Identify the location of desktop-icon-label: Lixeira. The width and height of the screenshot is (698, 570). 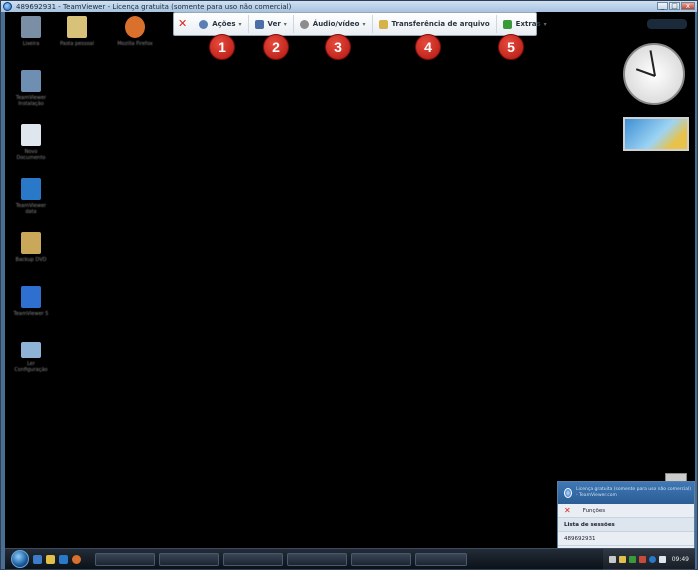
(31, 44).